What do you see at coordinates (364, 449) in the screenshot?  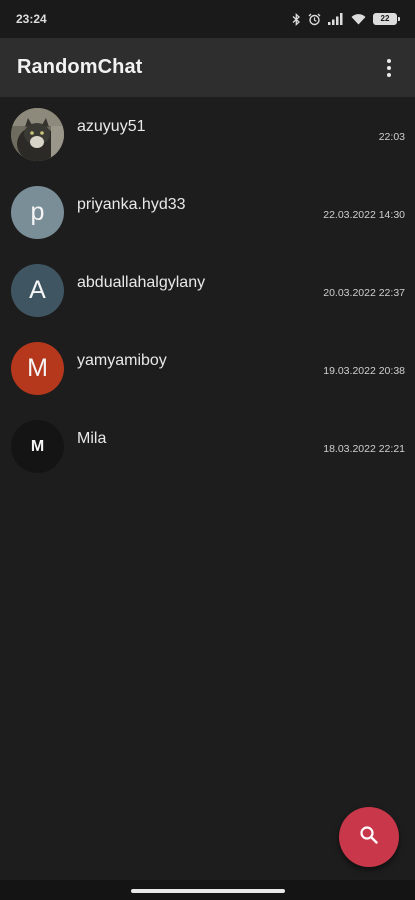 I see `chat-time: 18.03.2022 22:21` at bounding box center [364, 449].